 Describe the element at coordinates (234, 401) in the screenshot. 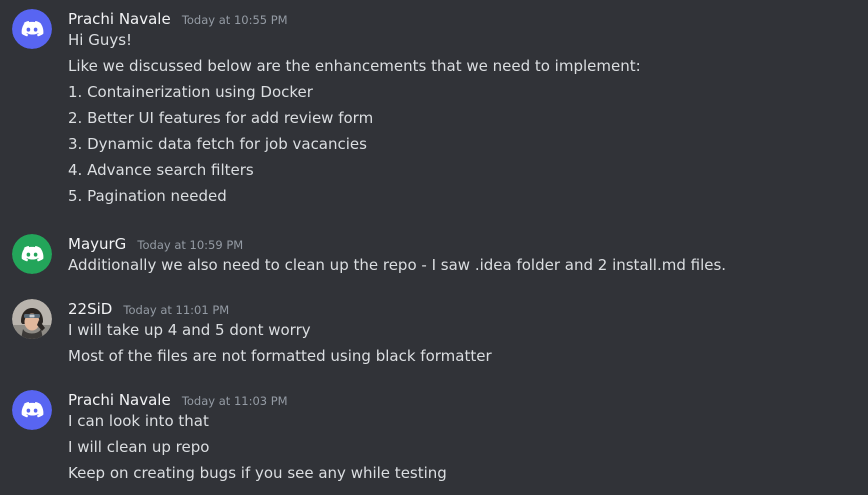

I see `timestamp: Today at 11:03 PM` at that location.